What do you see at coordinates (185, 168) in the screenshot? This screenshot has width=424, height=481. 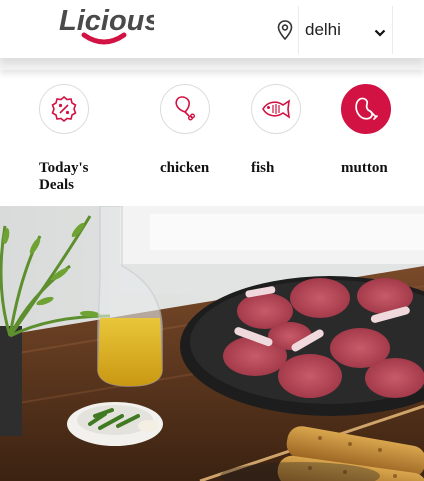 I see `category-label: chicken` at bounding box center [185, 168].